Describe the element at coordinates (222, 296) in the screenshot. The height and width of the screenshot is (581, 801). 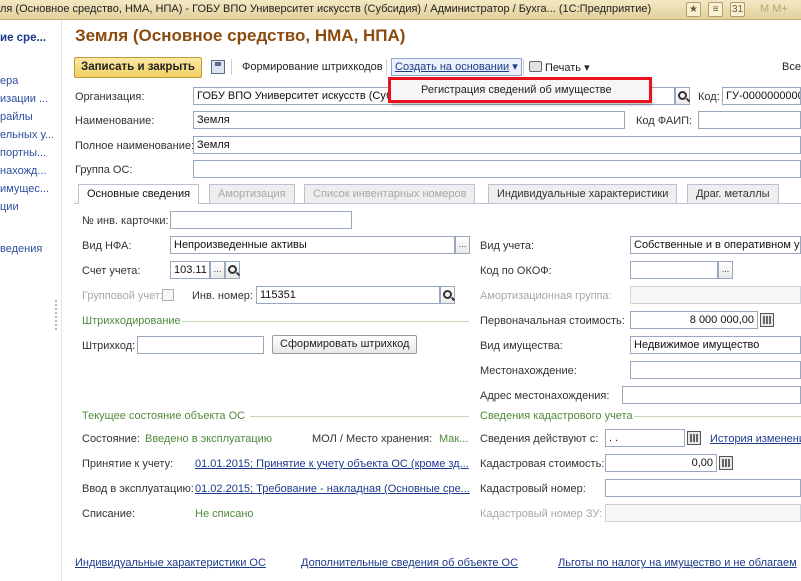
I see `inventory-number-label: Инв. номер:` at that location.